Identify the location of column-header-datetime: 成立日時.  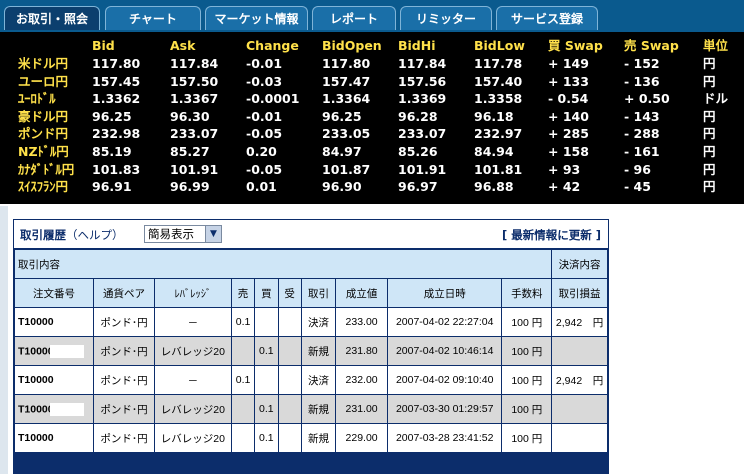
(444, 293).